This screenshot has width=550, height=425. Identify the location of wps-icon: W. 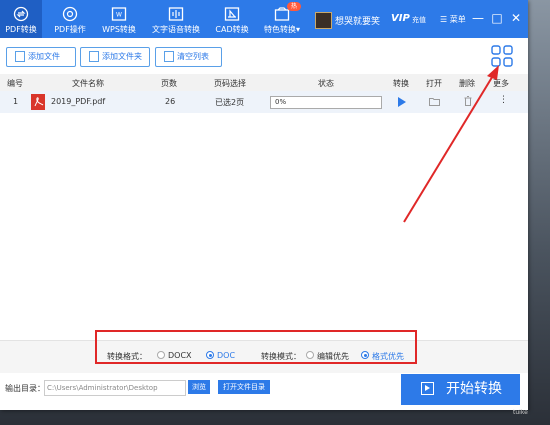
(119, 14).